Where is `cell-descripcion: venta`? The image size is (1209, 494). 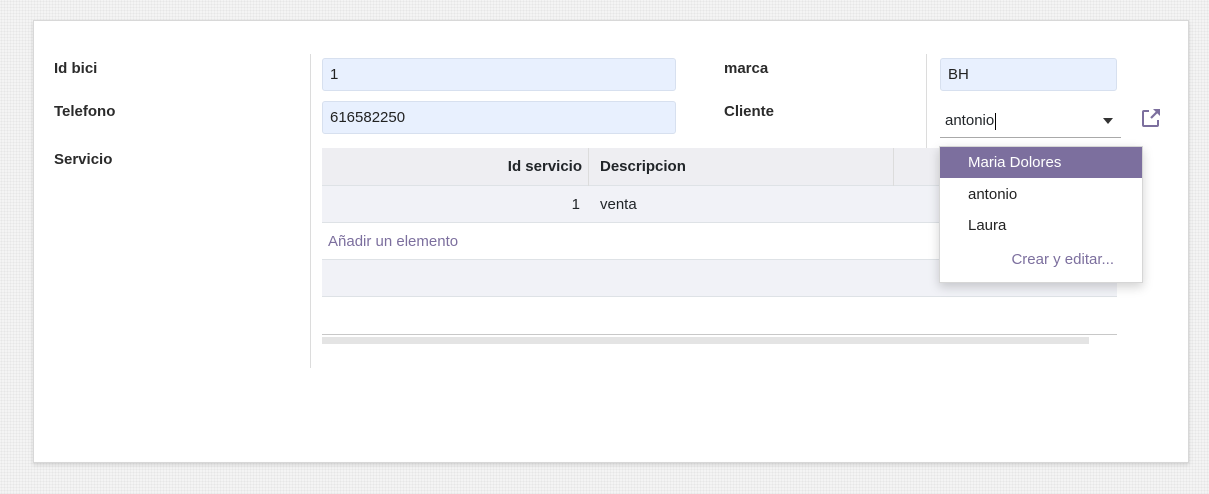 cell-descripcion: venta is located at coordinates (618, 204).